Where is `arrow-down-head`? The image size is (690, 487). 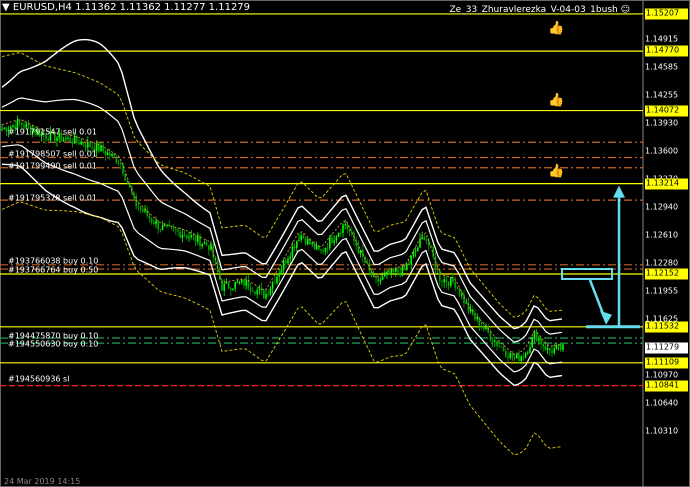
arrow-down-head is located at coordinates (606, 317).